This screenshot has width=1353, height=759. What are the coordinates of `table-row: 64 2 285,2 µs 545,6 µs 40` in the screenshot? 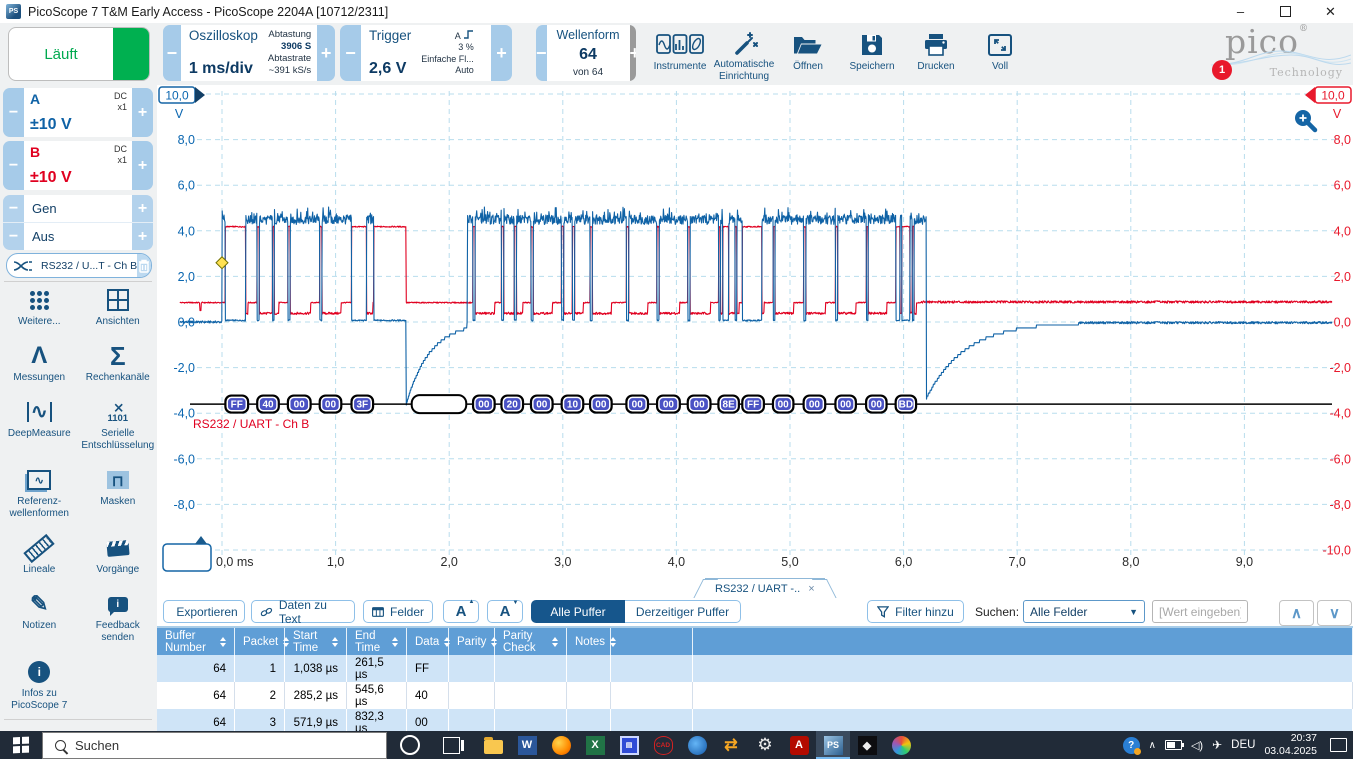 It's located at (755, 695).